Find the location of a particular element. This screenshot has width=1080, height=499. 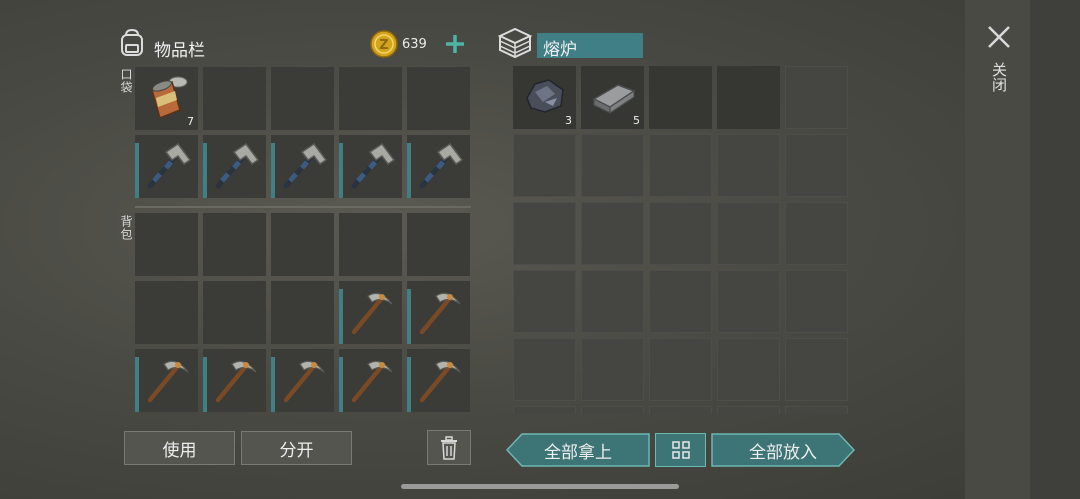

split-button: 分开 is located at coordinates (296, 448).